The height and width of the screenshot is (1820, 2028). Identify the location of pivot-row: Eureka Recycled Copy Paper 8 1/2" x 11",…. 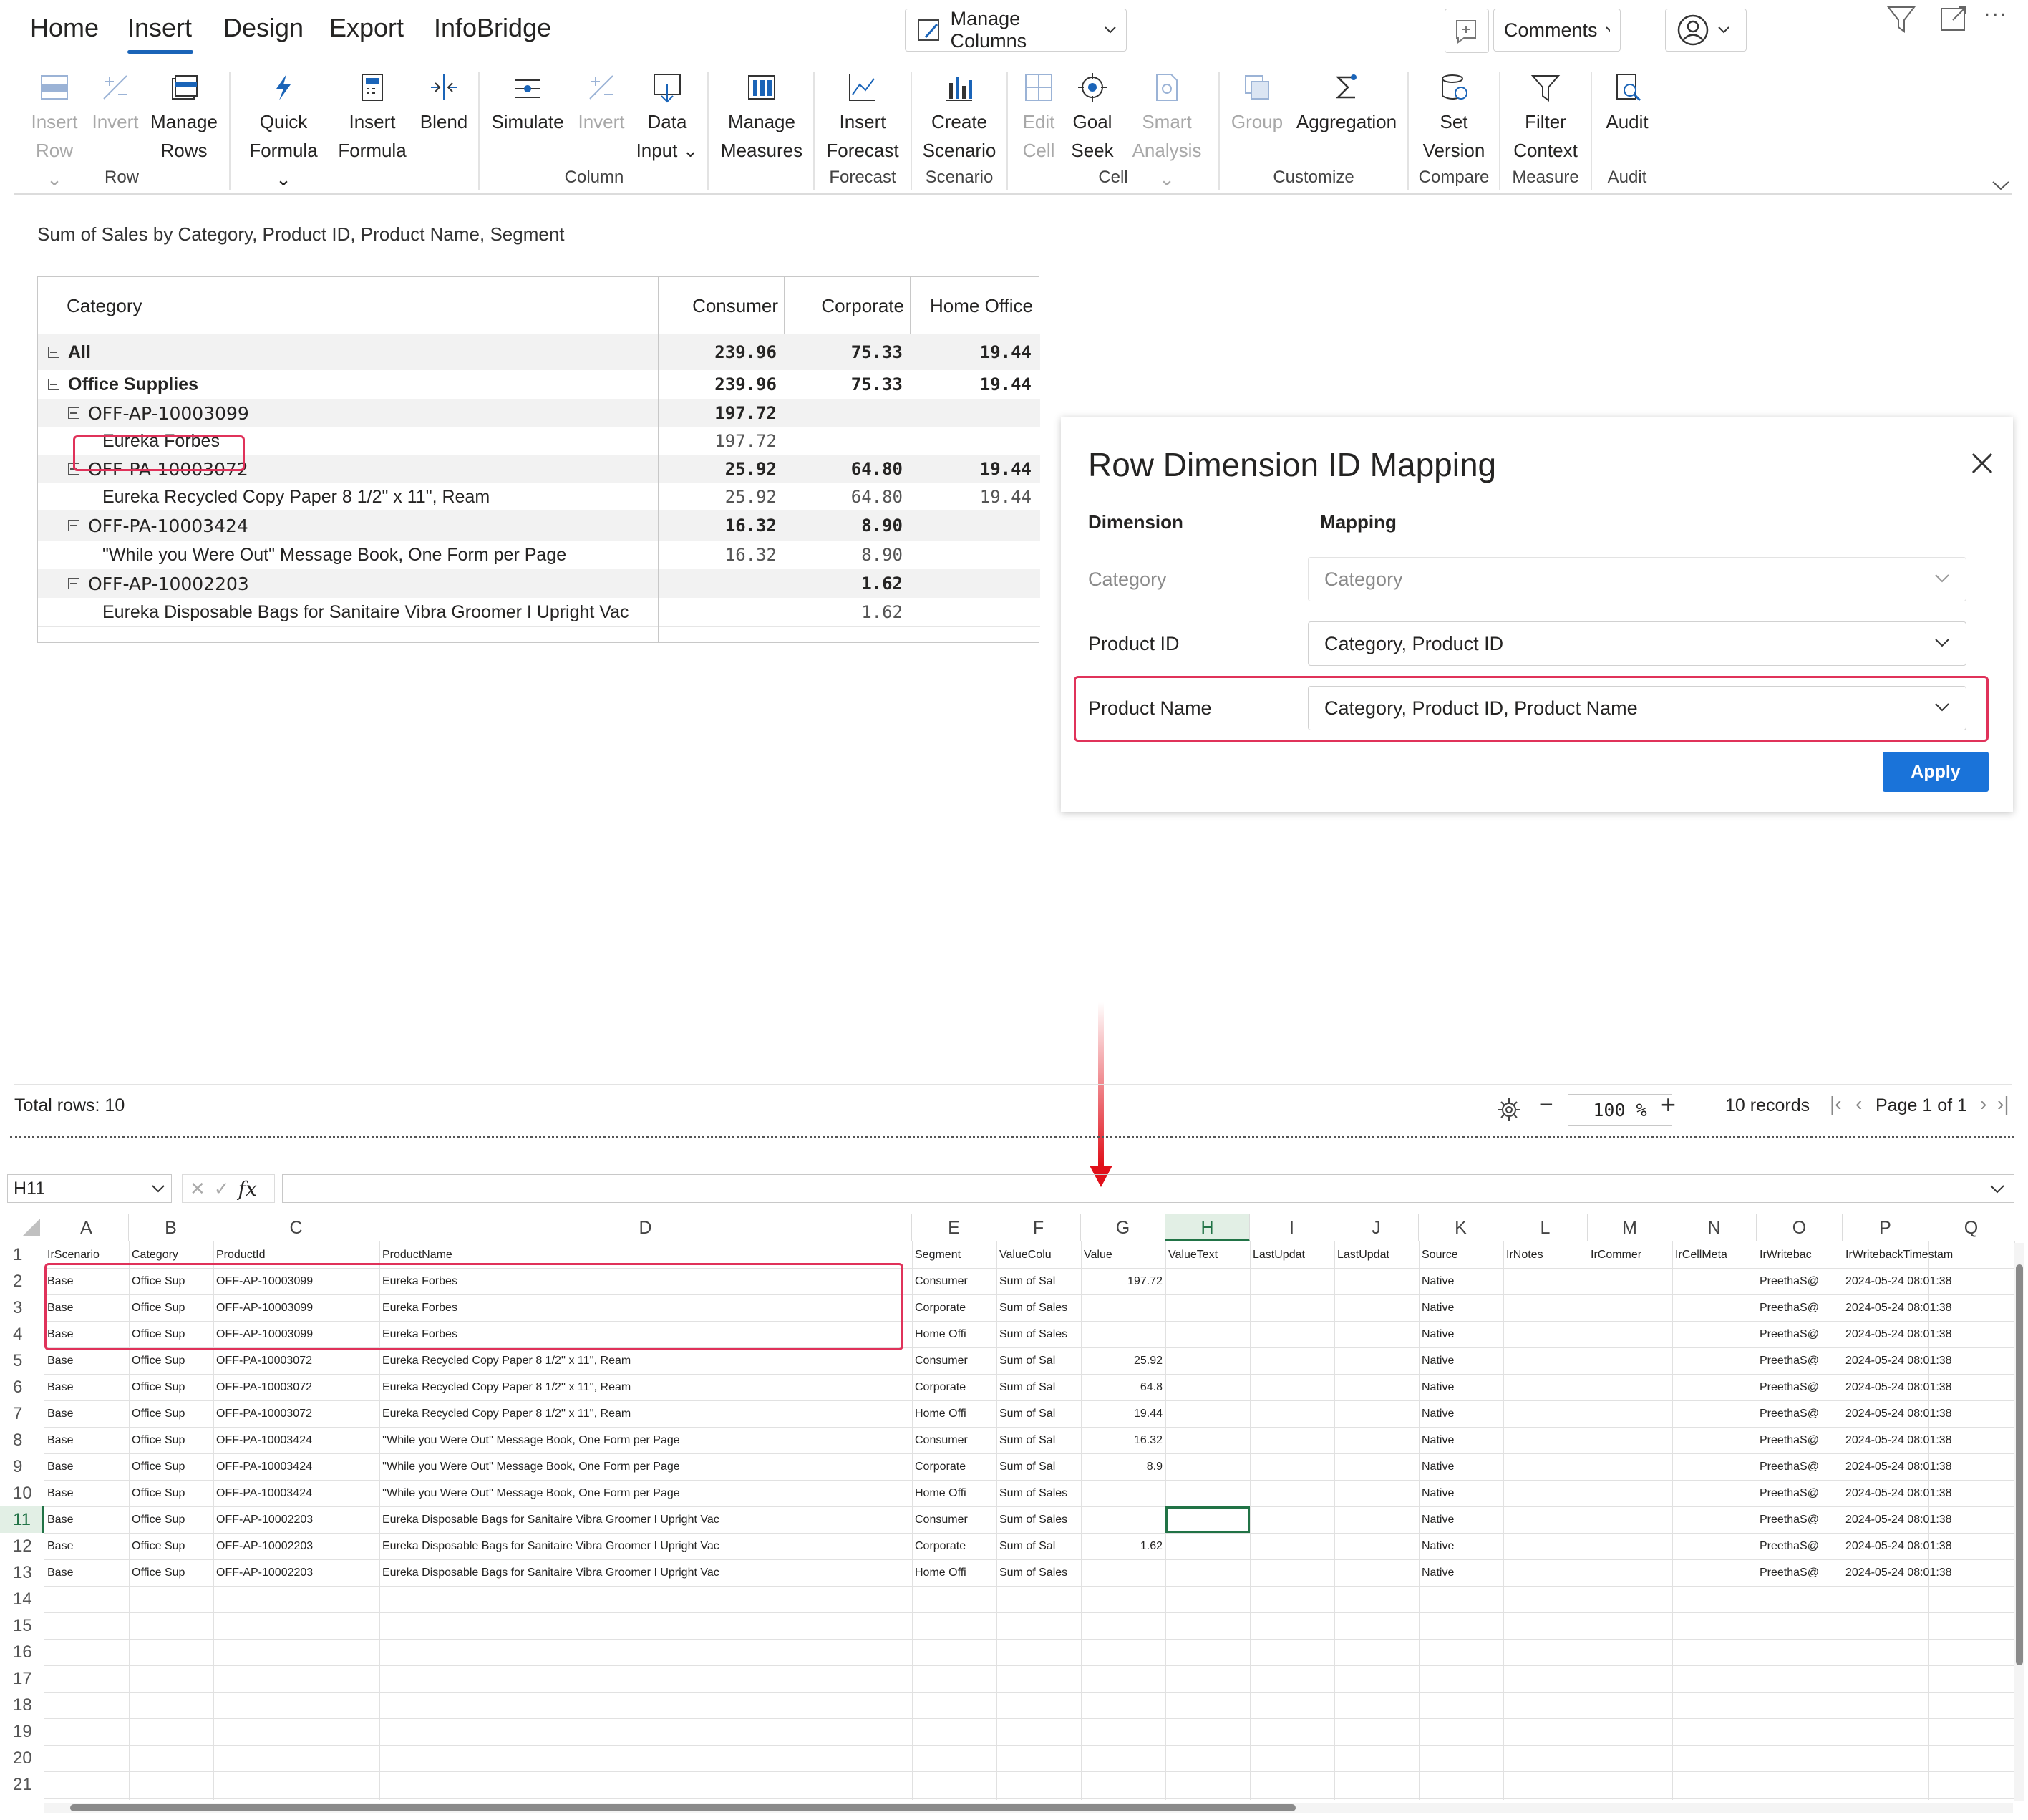
(539, 497).